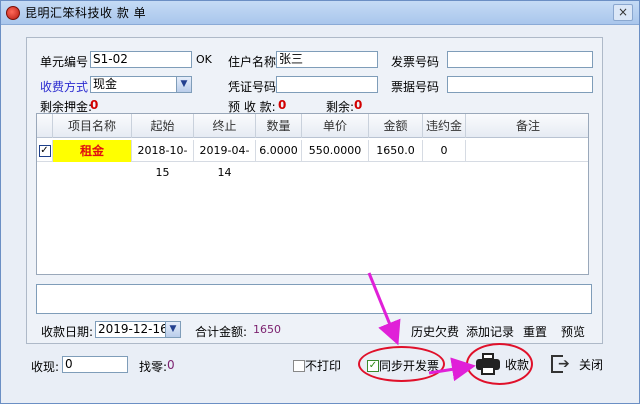 Image resolution: width=640 pixels, height=404 pixels. What do you see at coordinates (358, 105) in the screenshot?
I see `remain-value: 0` at bounding box center [358, 105].